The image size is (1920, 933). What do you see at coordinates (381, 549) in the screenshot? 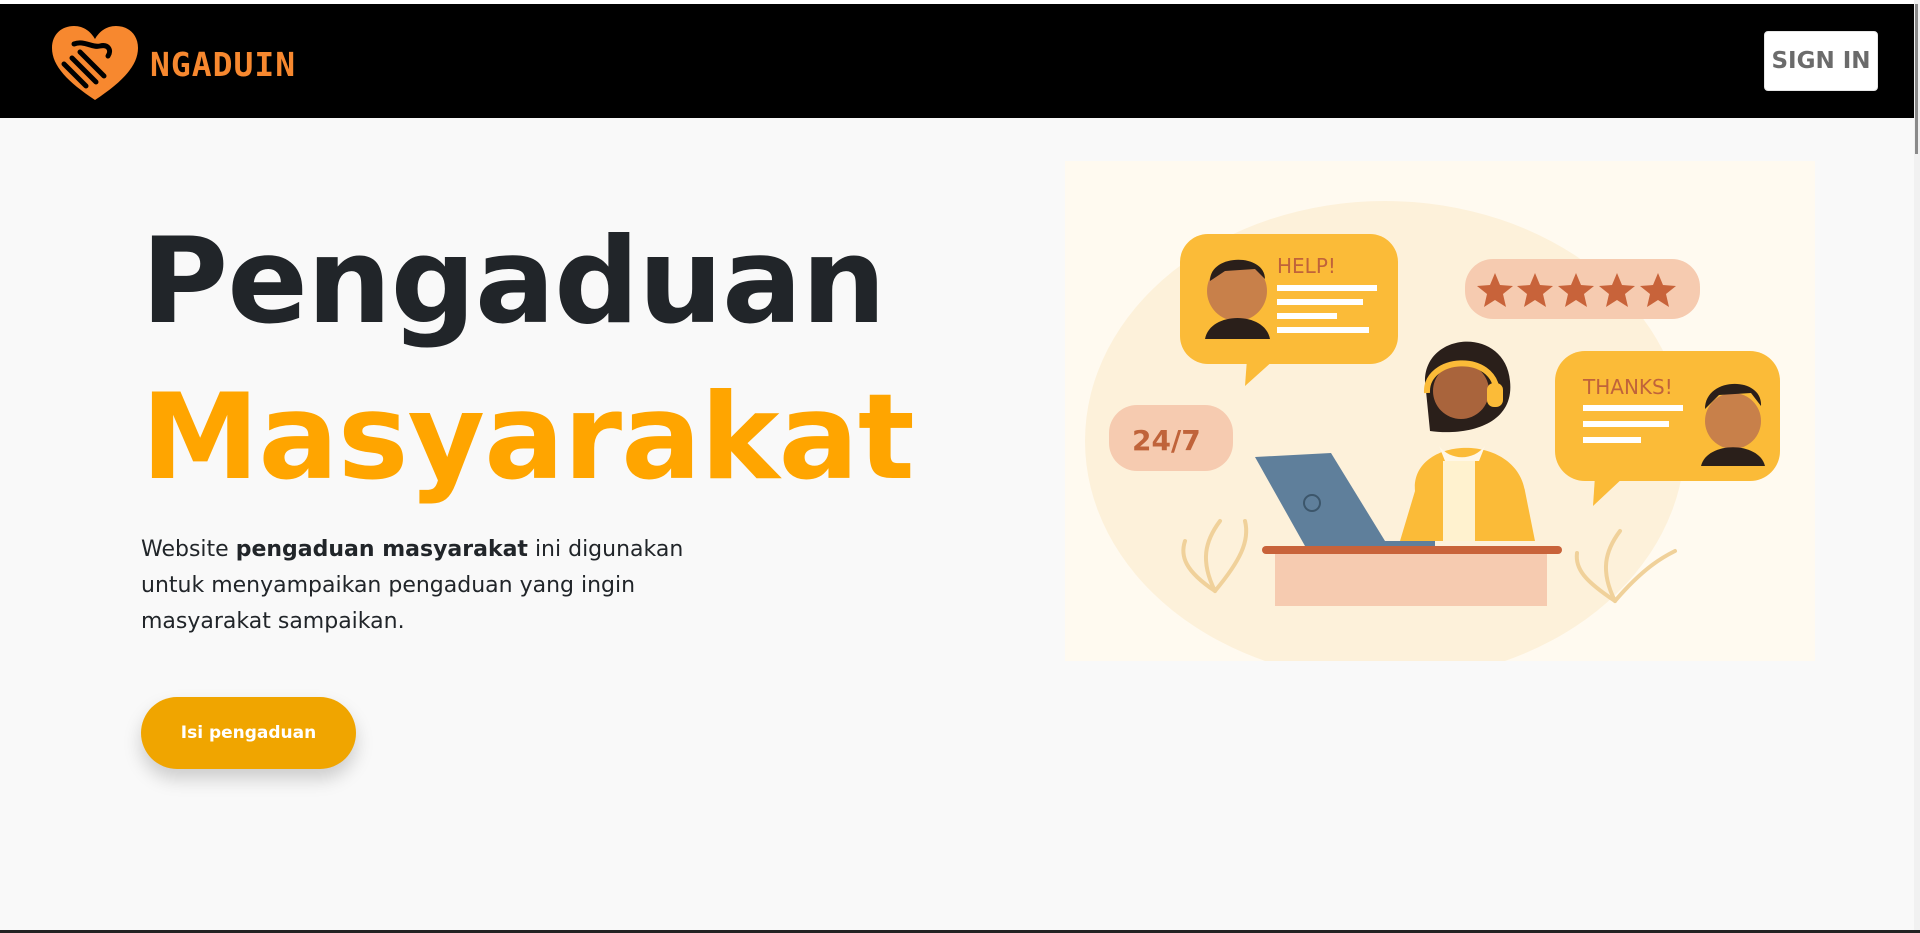
I see `hero-desc-bold: pengaduan masyarakat` at bounding box center [381, 549].